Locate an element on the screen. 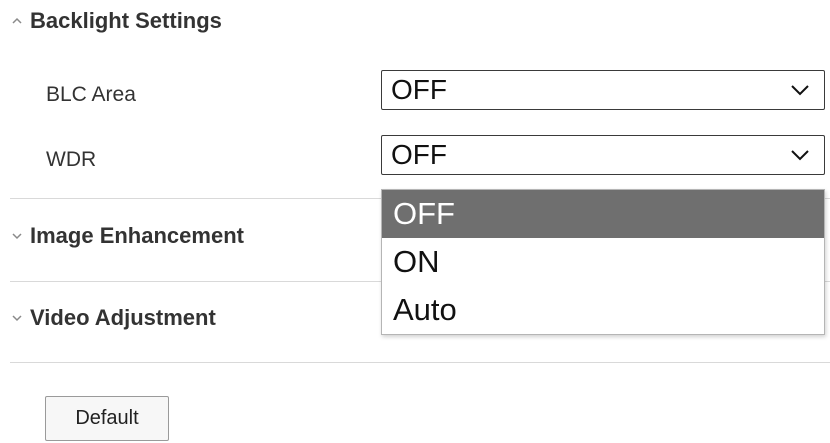  section-title: Video Adjustment is located at coordinates (123, 317).